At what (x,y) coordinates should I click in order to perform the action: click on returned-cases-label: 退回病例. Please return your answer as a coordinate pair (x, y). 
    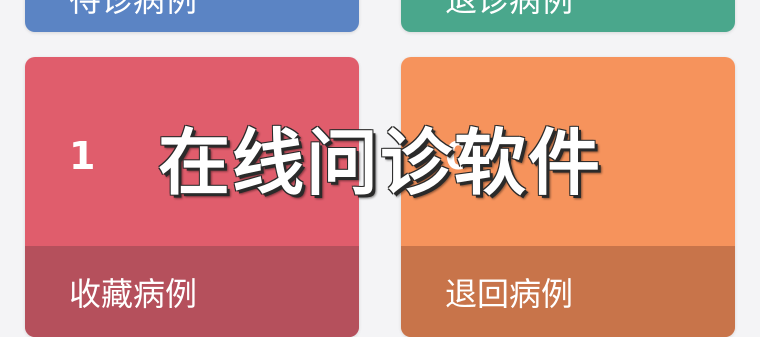
    Looking at the image, I should click on (509, 293).